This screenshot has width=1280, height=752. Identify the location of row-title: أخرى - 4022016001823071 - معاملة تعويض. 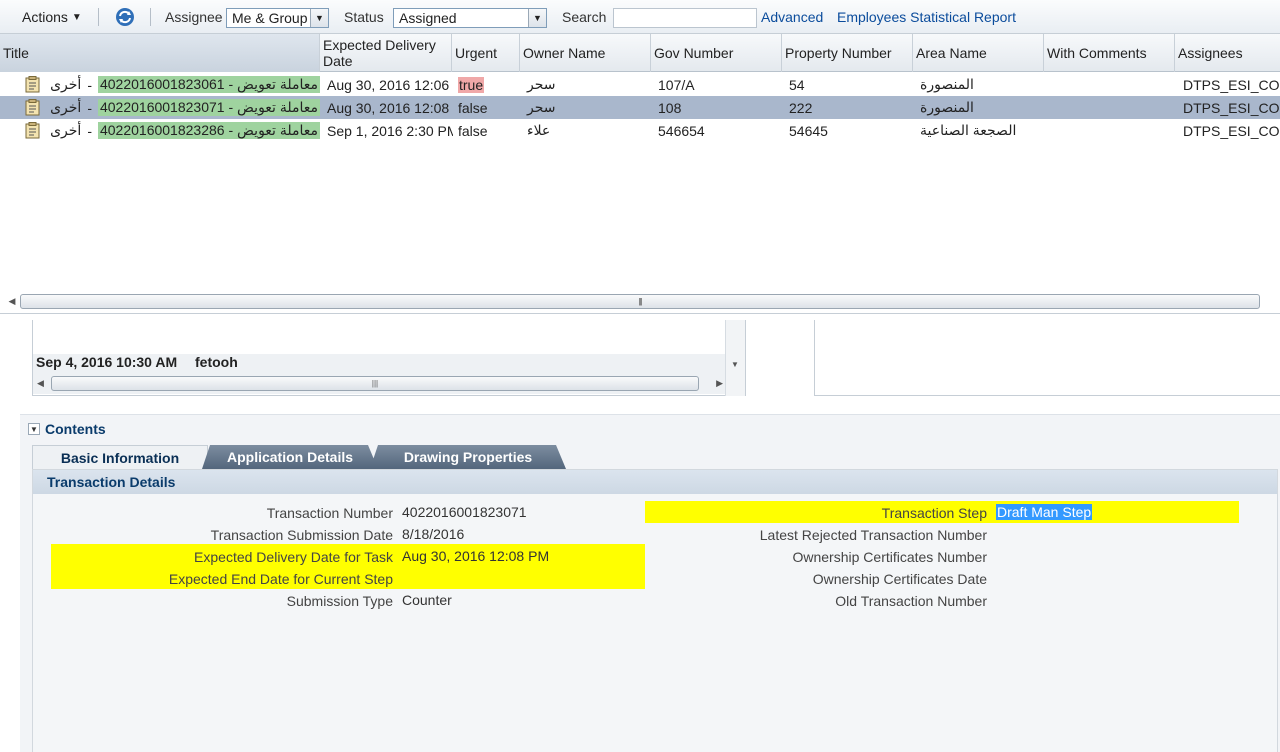
(182, 107).